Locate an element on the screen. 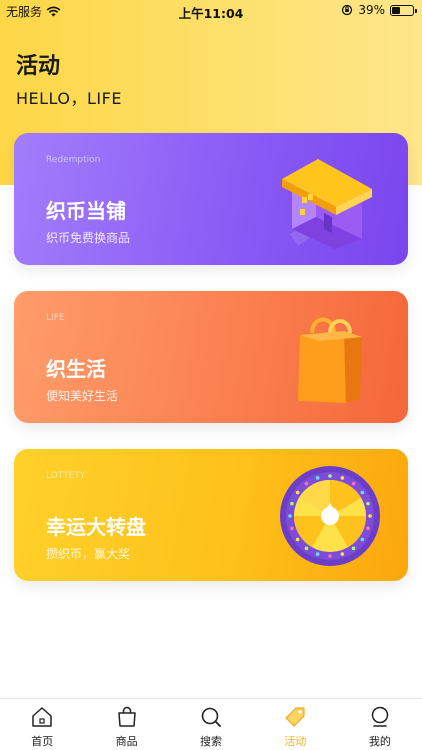 This screenshot has height=750, width=422. bag-icon is located at coordinates (126, 716).